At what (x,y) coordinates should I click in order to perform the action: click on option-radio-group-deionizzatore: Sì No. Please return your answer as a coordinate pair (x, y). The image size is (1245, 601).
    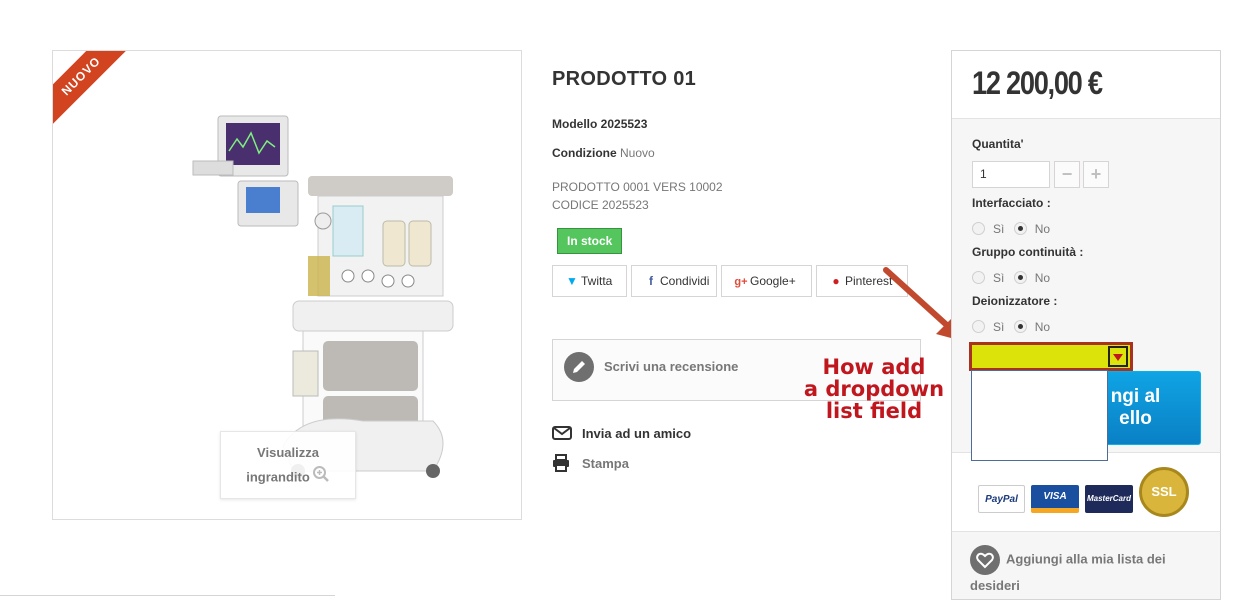
    Looking at the image, I should click on (1014, 327).